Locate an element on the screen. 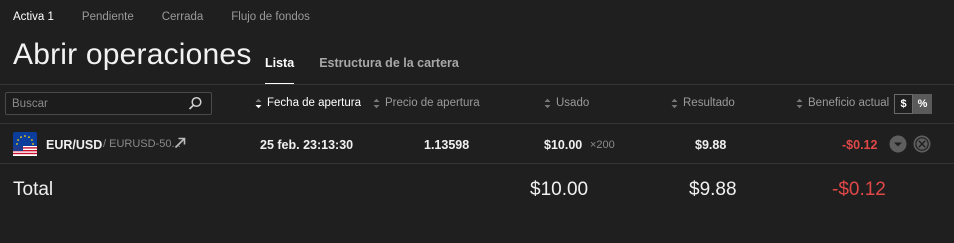  row-divider is located at coordinates (477, 163).